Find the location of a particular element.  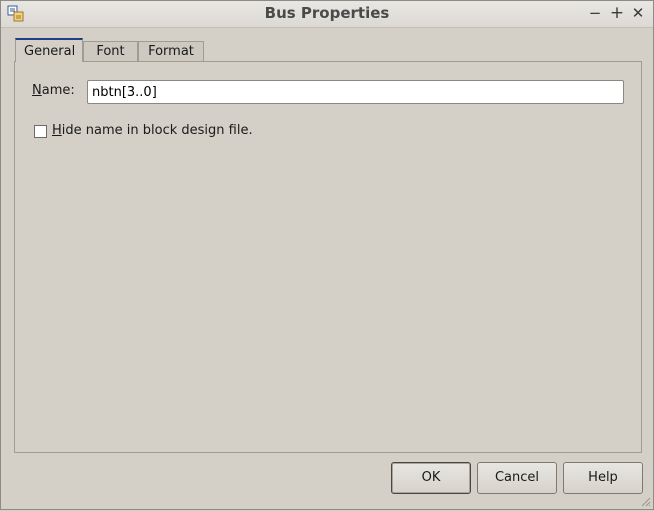

title-bar: Bus Properties − + ✕ is located at coordinates (327, 14).